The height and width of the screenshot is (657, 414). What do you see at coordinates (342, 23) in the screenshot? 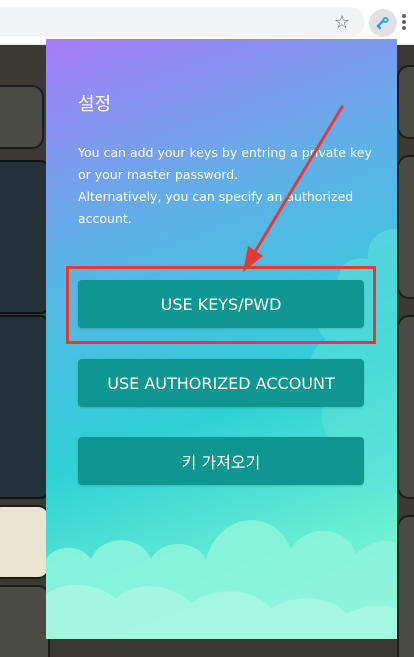
I see `star-icon: ☆` at bounding box center [342, 23].